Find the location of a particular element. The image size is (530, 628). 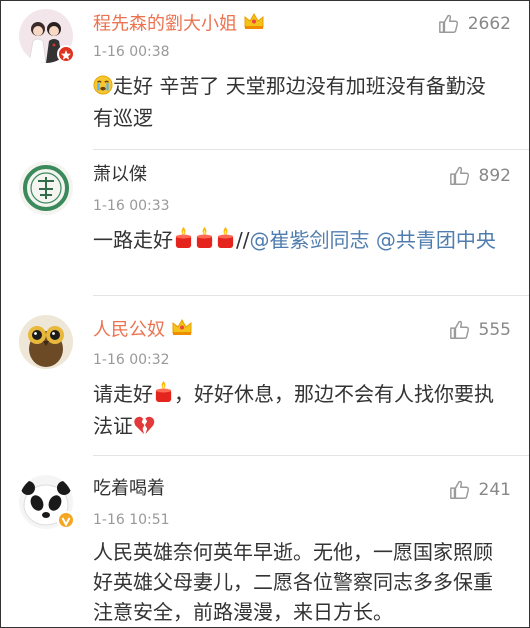

like-button: 2662 is located at coordinates (474, 24).